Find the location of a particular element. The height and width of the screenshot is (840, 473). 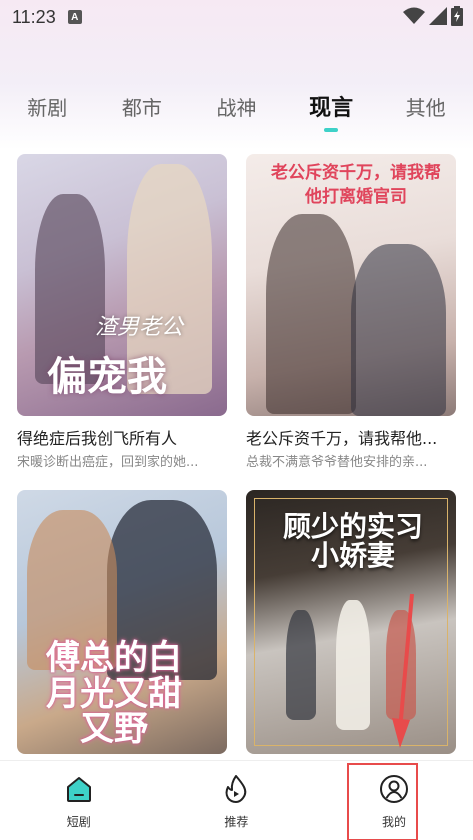

home-icon is located at coordinates (78, 789).